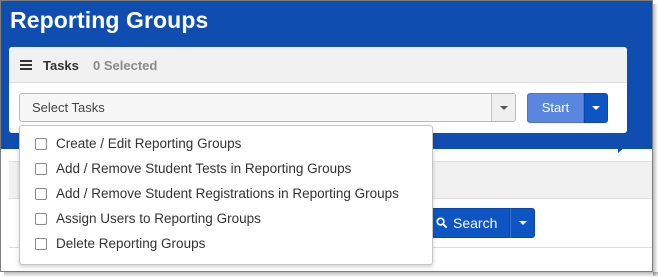 The height and width of the screenshot is (278, 659). I want to click on search-button: Search, so click(467, 223).